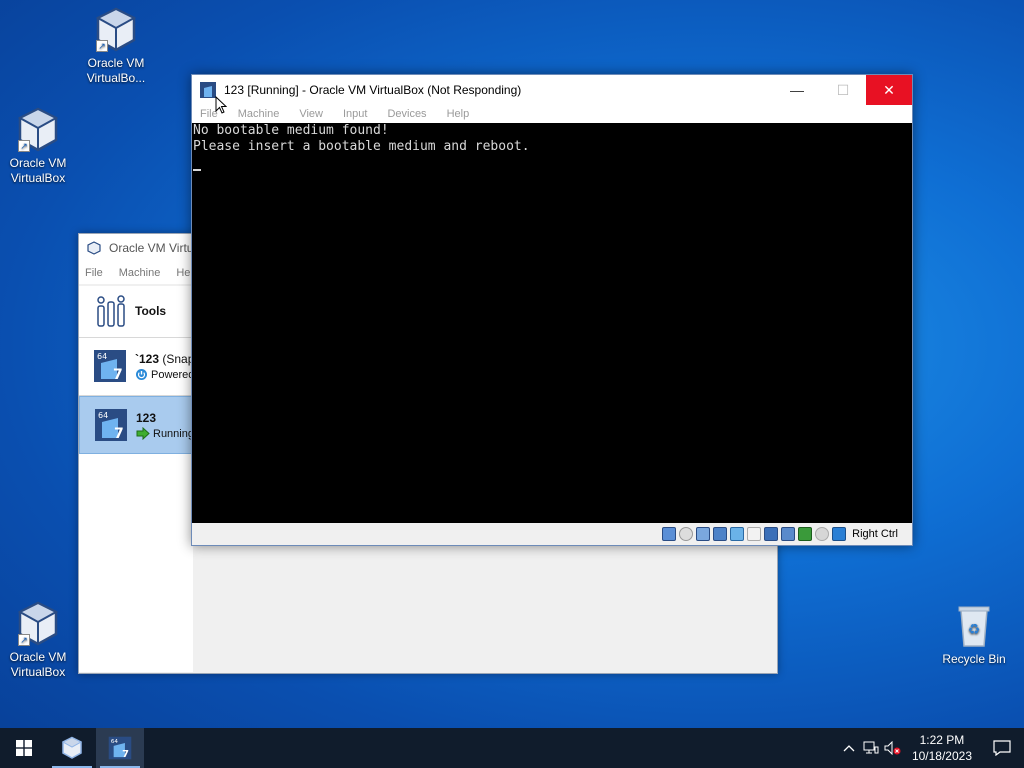 This screenshot has height=768, width=1024. What do you see at coordinates (146, 418) in the screenshot?
I see `vm-name: 123` at bounding box center [146, 418].